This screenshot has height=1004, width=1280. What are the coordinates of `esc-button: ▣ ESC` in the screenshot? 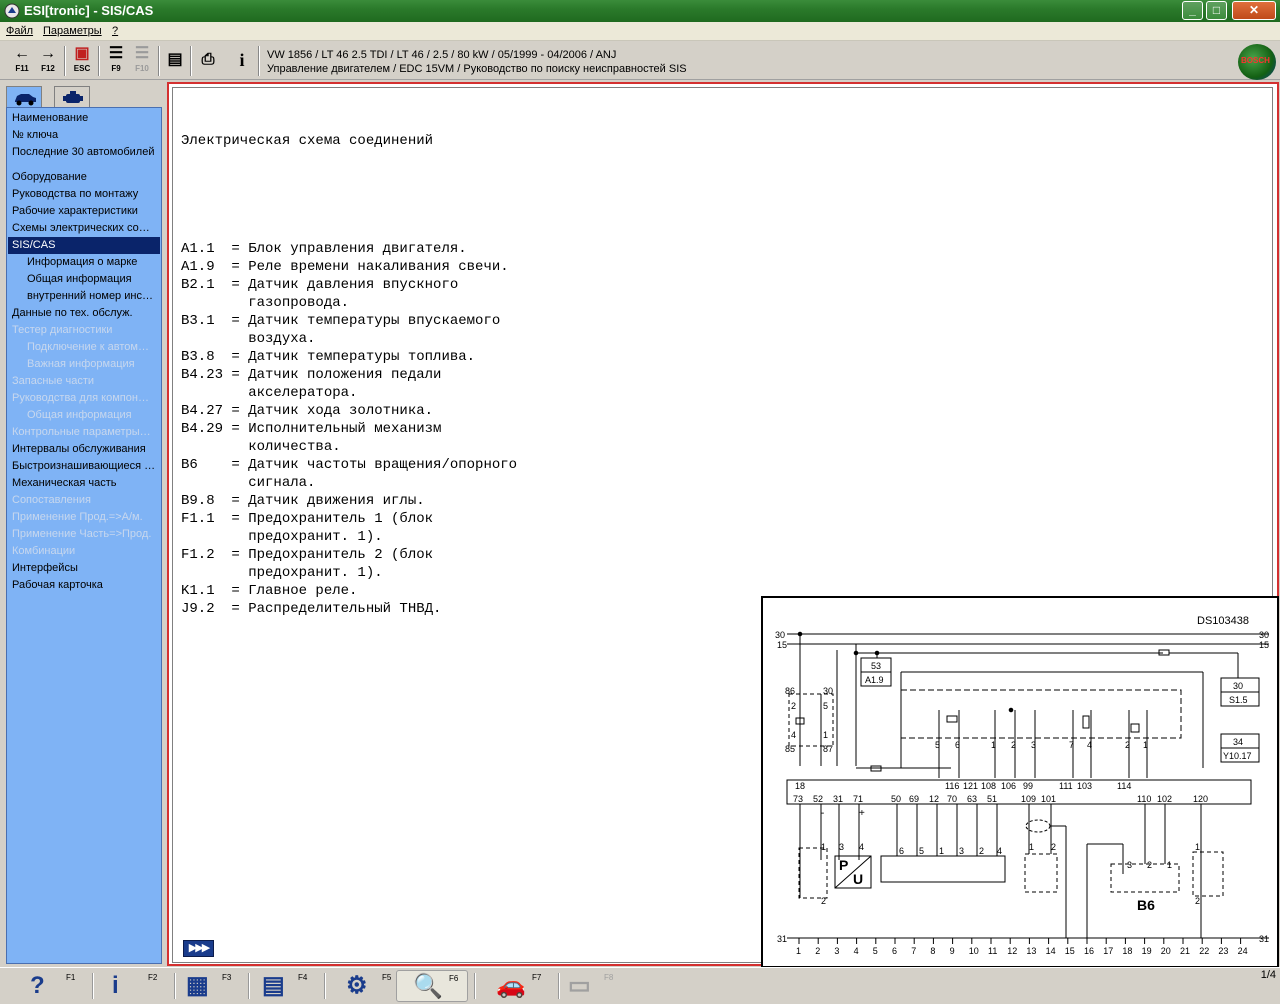 It's located at (82, 61).